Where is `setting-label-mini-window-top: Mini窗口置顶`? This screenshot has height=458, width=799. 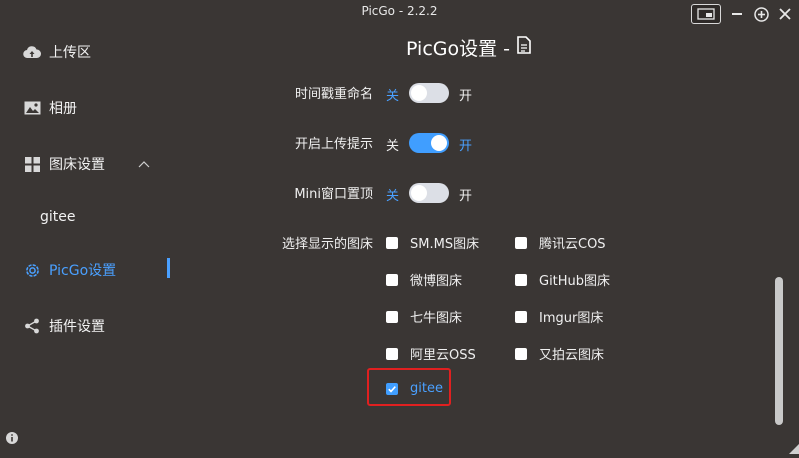 setting-label-mini-window-top: Mini窗口置顶 is located at coordinates (333, 194).